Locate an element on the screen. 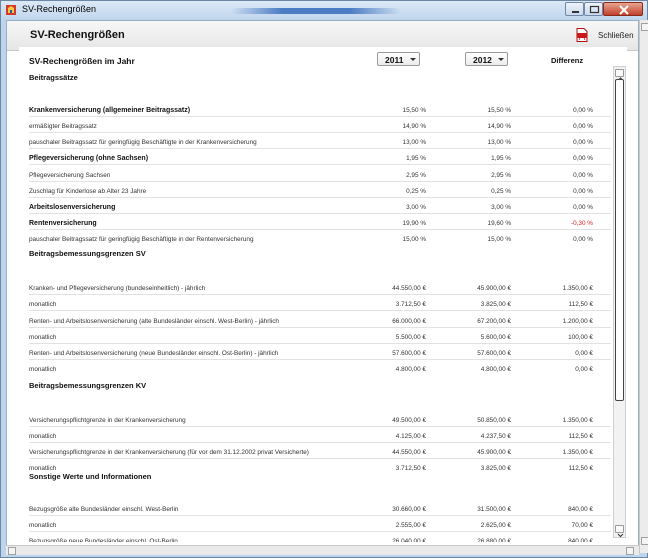 The height and width of the screenshot is (558, 648). window-titlebar: SV-Rechengrößen is located at coordinates (324, 10).